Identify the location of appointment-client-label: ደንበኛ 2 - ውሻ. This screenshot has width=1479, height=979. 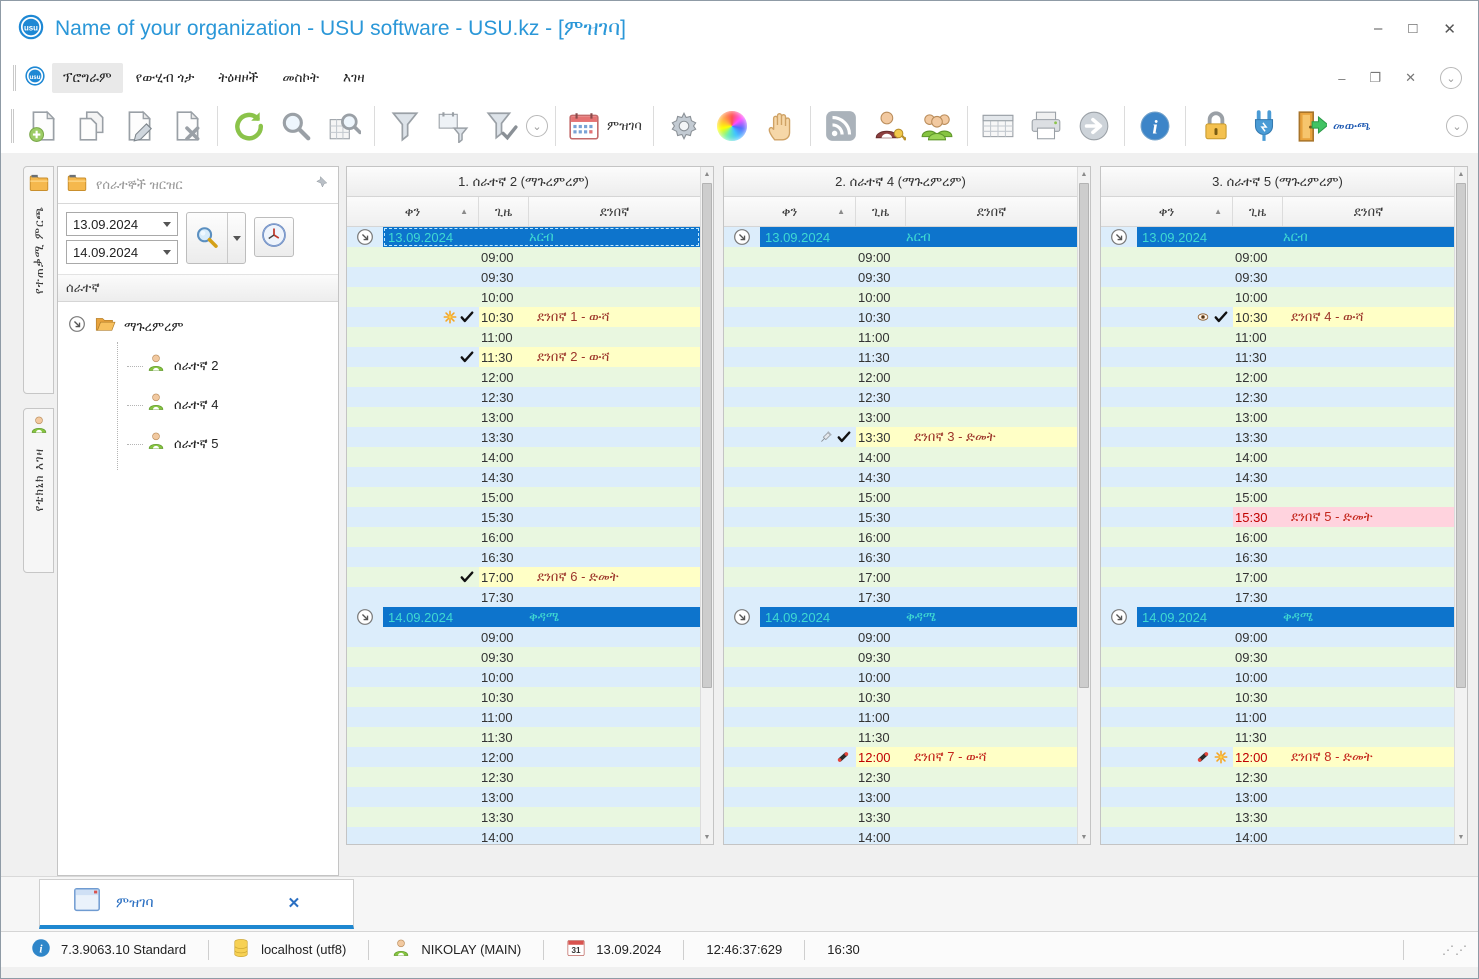
(614, 357).